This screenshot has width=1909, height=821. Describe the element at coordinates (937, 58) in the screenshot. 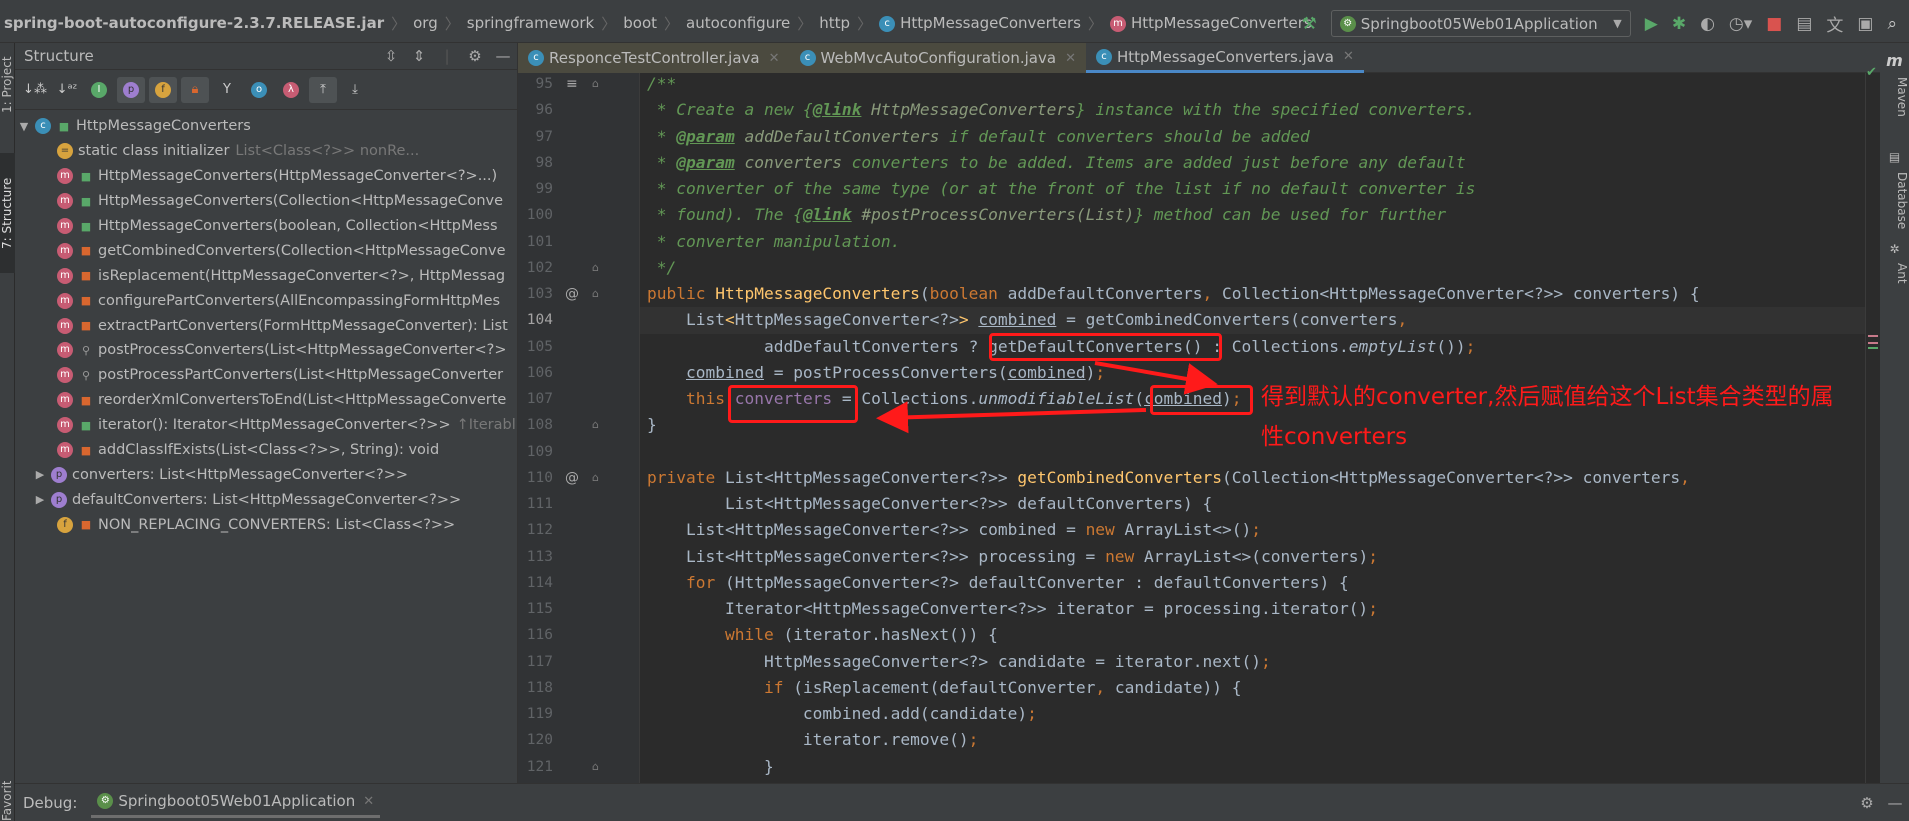

I see `tab-webmvcautoconfiguration: c WebMvcAutoConfiguration.java ✕` at that location.